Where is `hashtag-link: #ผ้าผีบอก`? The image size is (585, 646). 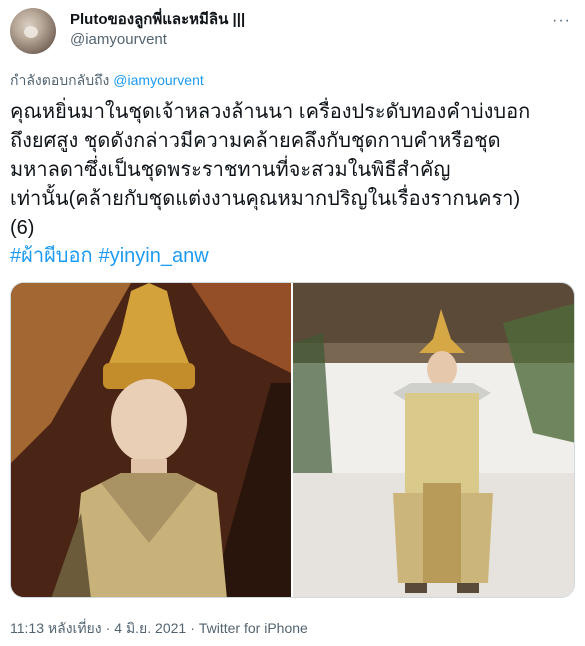
hashtag-link: #ผ้าผีบอก is located at coordinates (51, 256).